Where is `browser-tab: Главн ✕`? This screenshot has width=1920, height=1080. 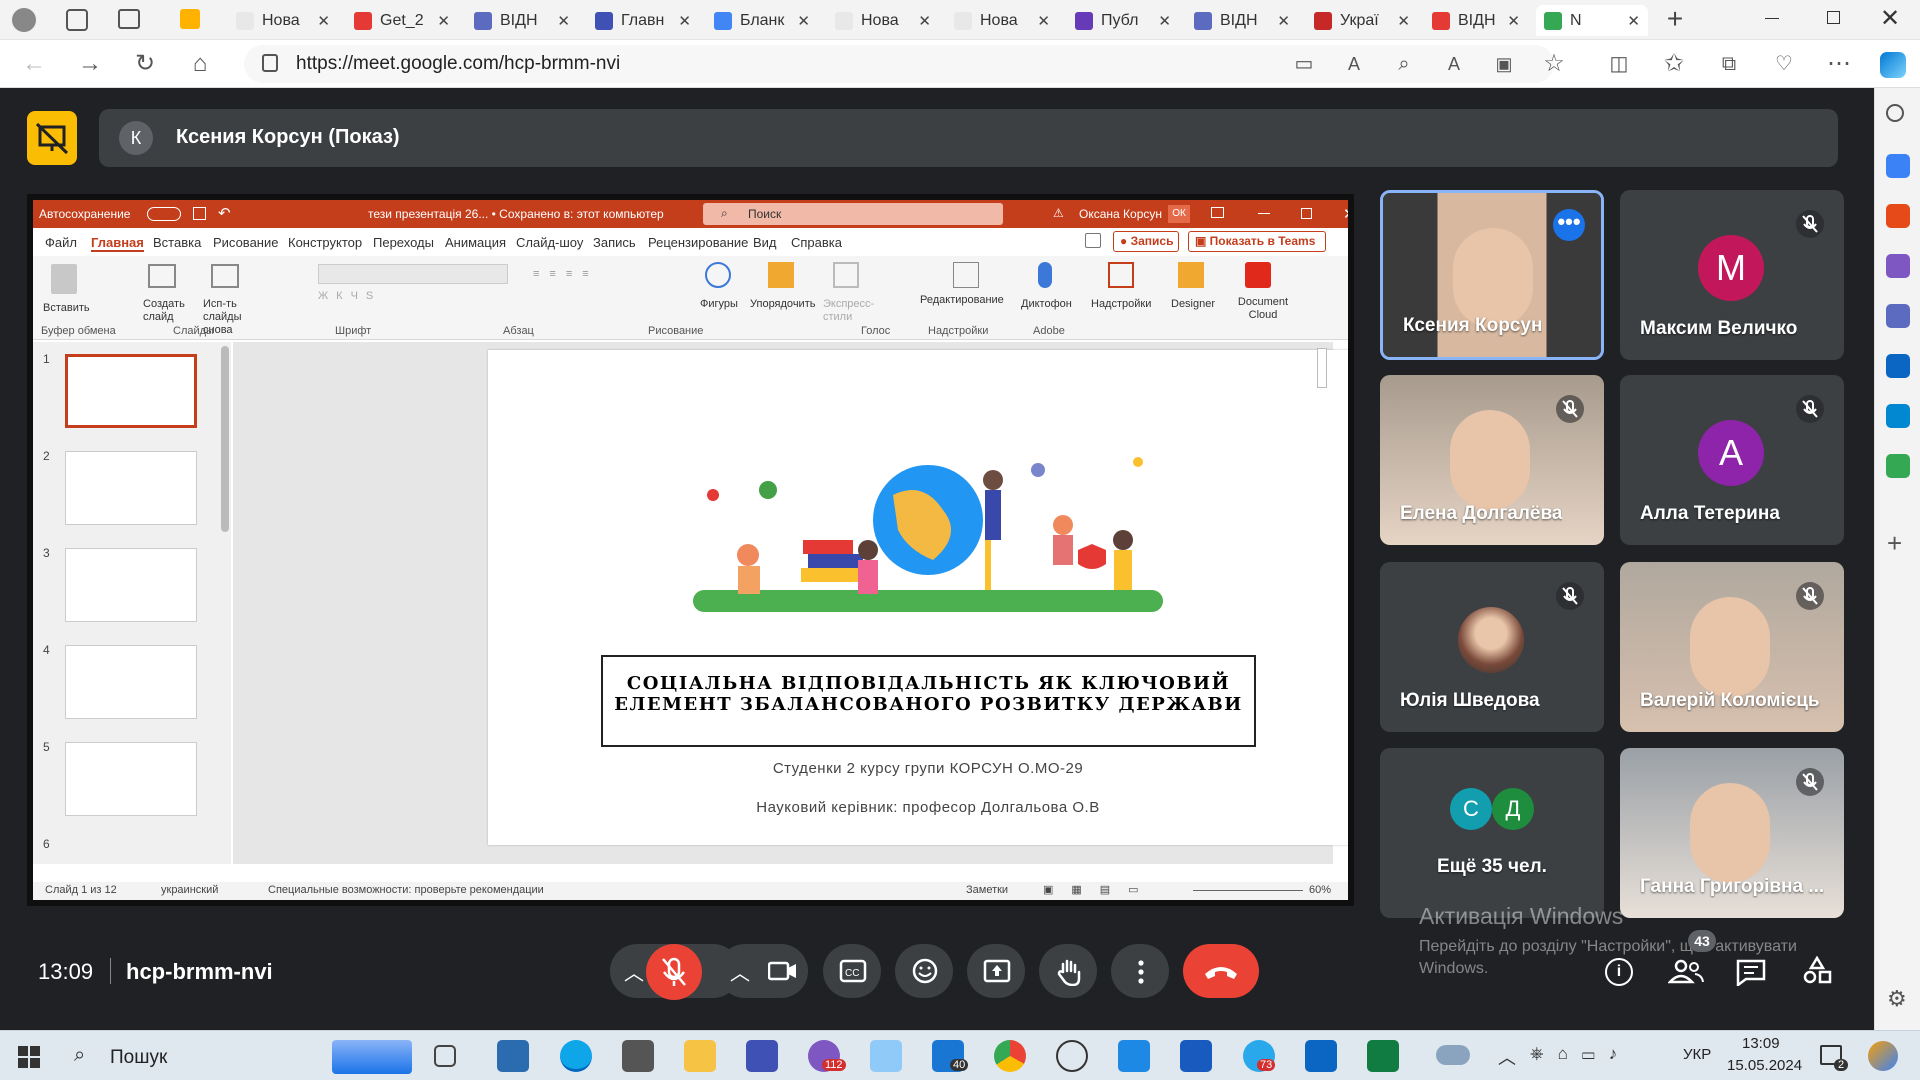
browser-tab: Главн ✕ is located at coordinates (643, 20).